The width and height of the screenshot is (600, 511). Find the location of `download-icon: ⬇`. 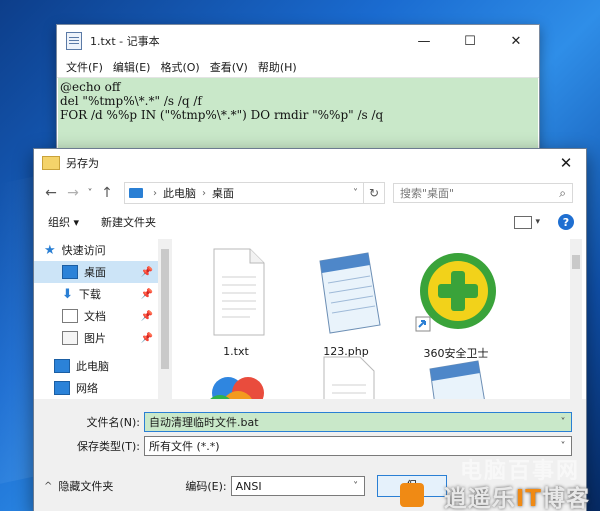

download-icon: ⬇ is located at coordinates (67, 294).